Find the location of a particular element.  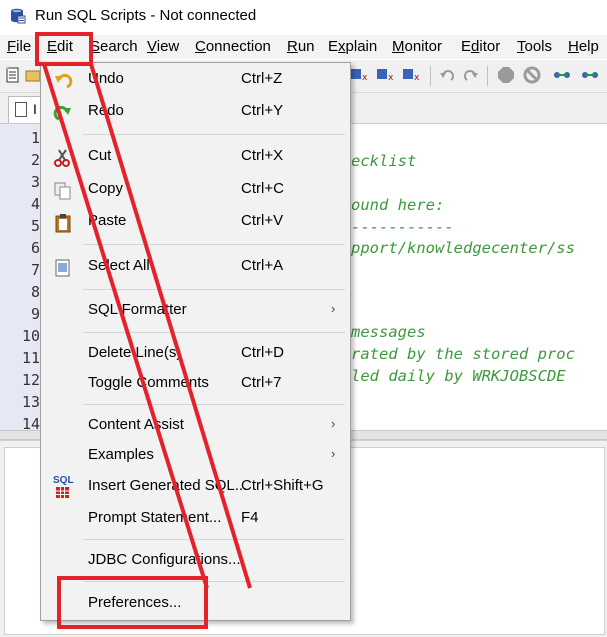

line-number: 13 is located at coordinates (30, 402).